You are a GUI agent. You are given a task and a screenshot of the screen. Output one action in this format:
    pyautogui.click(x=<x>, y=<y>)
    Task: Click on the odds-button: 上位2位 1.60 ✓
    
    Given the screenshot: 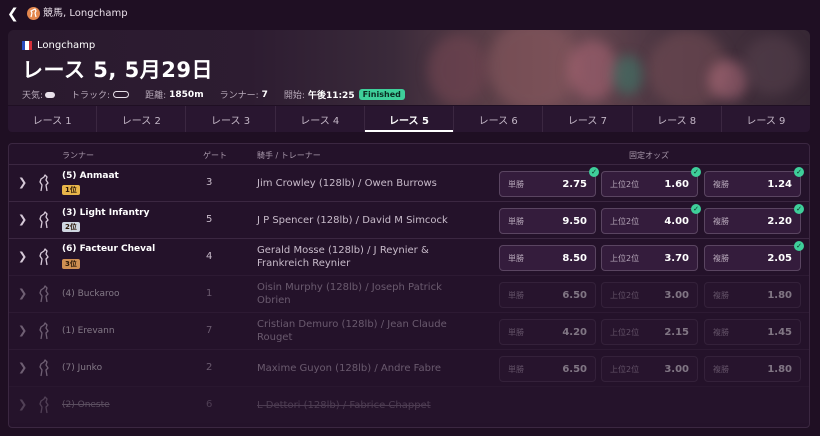 What is the action you would take?
    pyautogui.click(x=651, y=182)
    